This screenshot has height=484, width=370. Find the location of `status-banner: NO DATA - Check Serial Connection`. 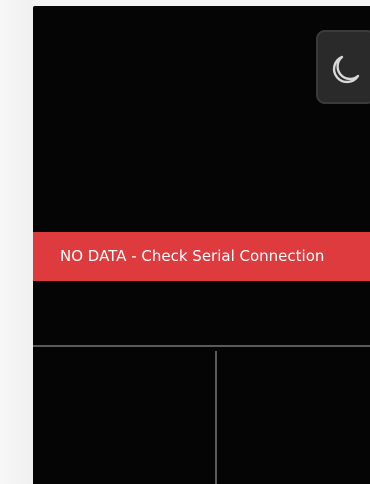

status-banner: NO DATA - Check Serial Connection is located at coordinates (201, 256).